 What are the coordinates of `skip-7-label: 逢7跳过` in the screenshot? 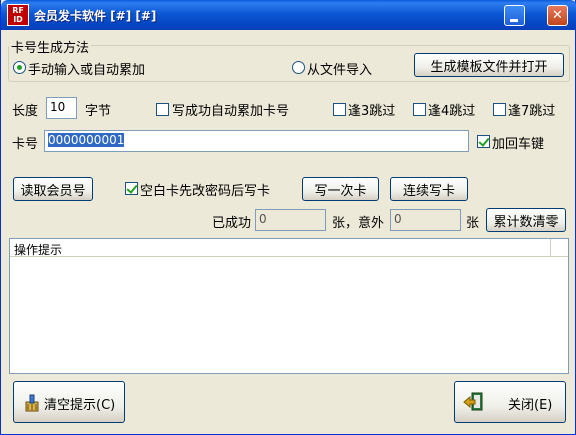 It's located at (531, 109).